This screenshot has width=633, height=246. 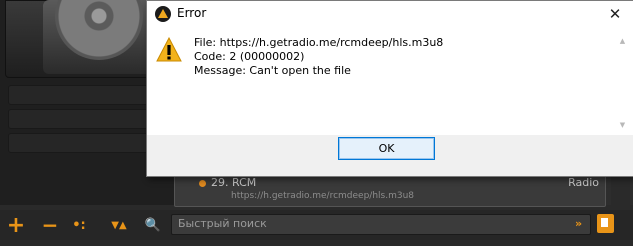 What do you see at coordinates (578, 223) in the screenshot?
I see `search-go-icon: »` at bounding box center [578, 223].